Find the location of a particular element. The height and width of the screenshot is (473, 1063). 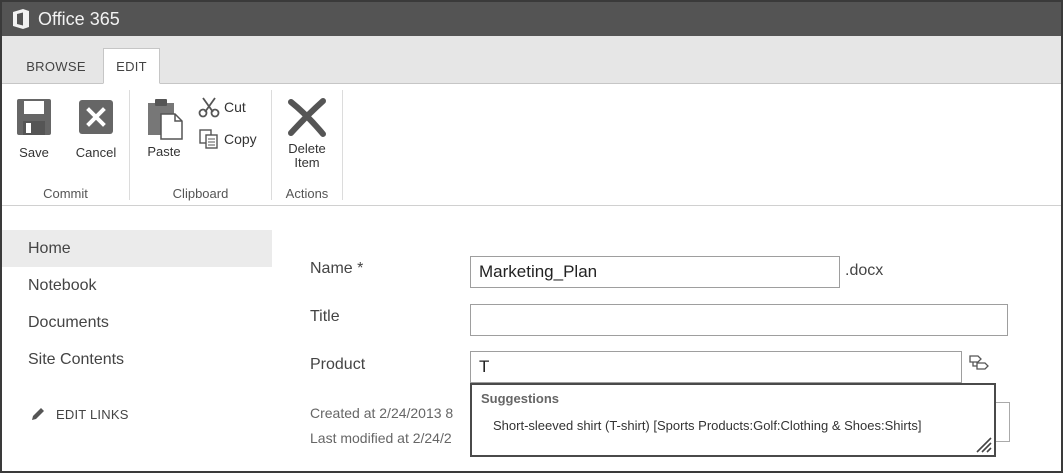

quick-launch: Home Notebook Documents Site Contents is located at coordinates (137, 304).